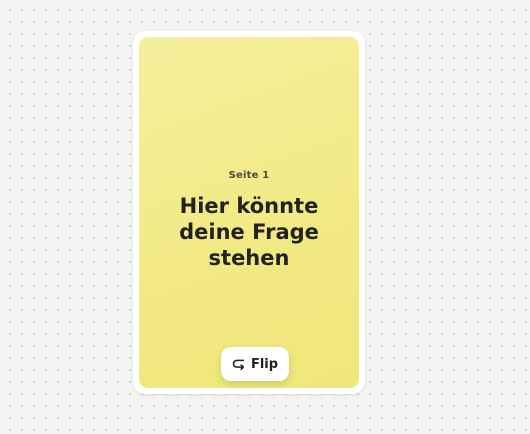 This screenshot has height=434, width=530. I want to click on flip-button: Flip, so click(255, 364).